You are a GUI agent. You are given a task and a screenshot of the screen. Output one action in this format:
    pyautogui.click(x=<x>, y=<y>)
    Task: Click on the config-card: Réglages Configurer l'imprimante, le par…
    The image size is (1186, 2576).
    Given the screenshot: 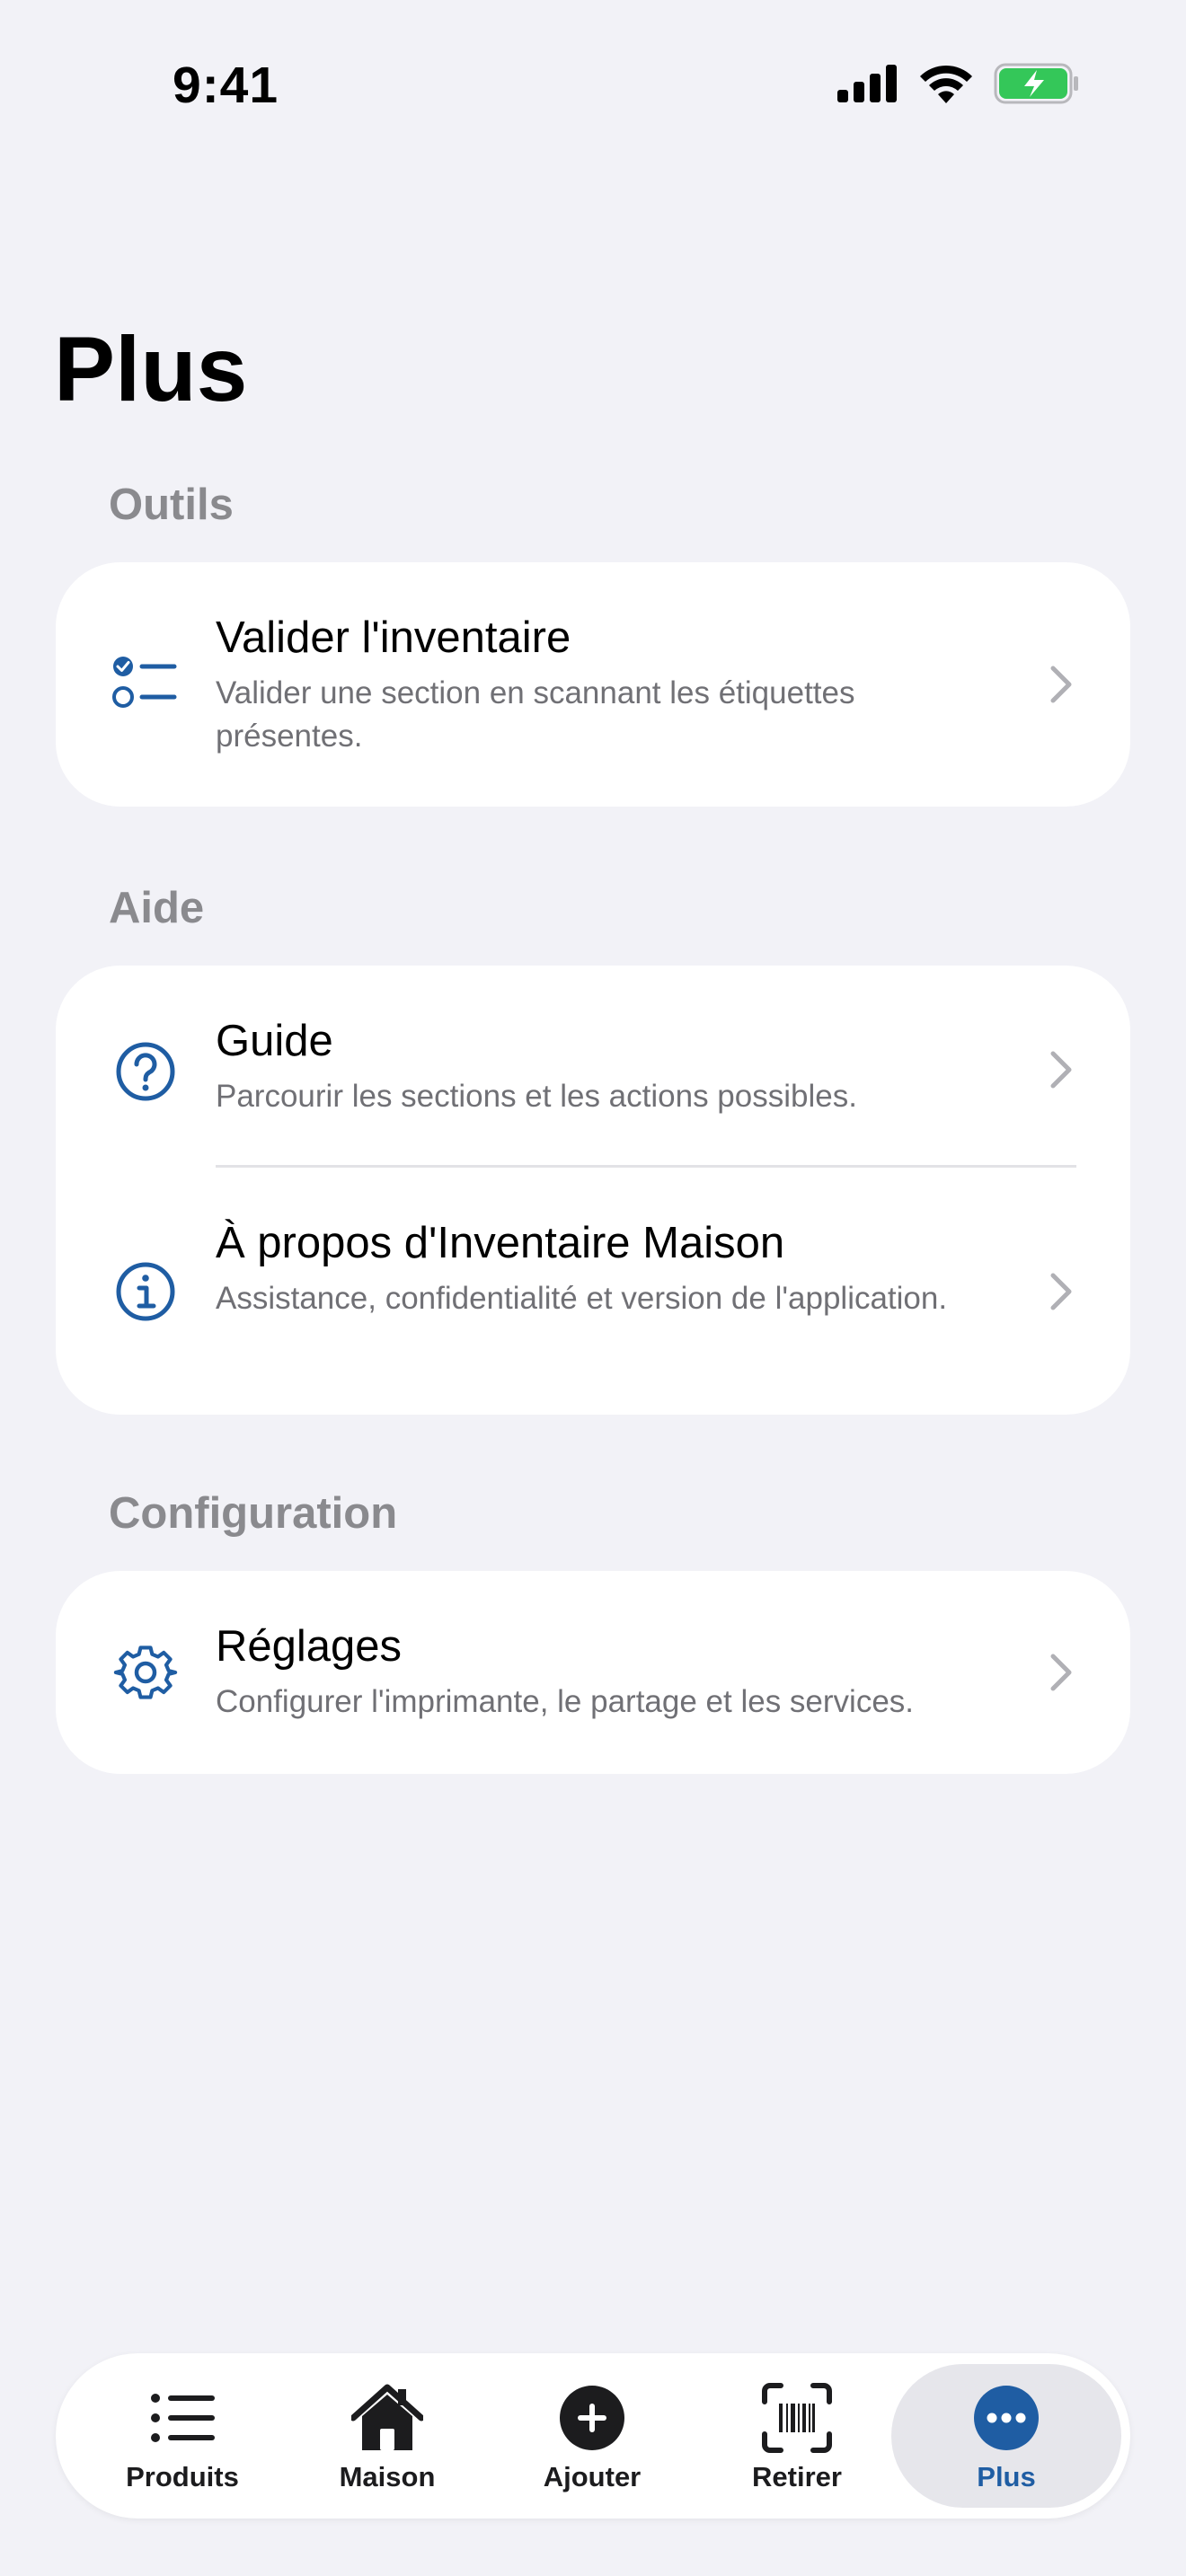 What is the action you would take?
    pyautogui.click(x=593, y=1672)
    